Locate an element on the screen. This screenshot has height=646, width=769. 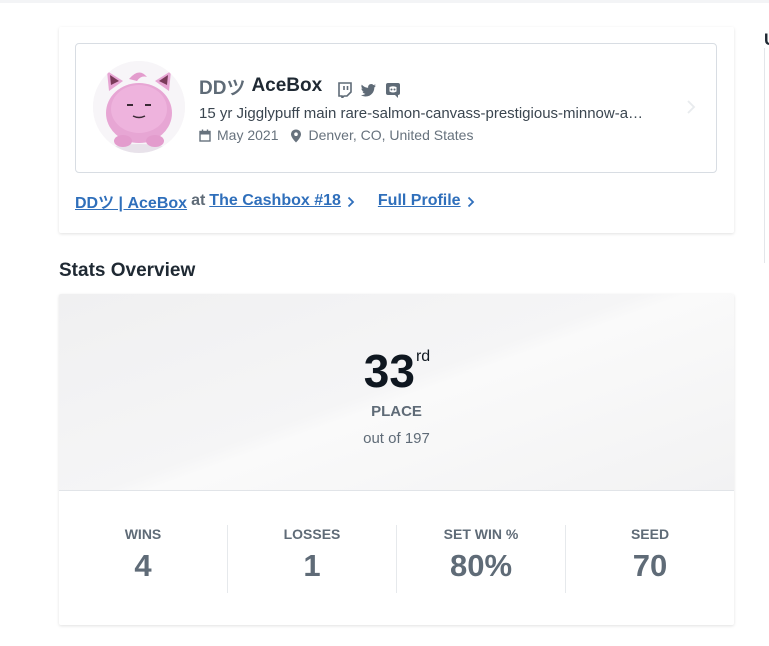
event-name: The Cashbox #18 is located at coordinates (275, 200).